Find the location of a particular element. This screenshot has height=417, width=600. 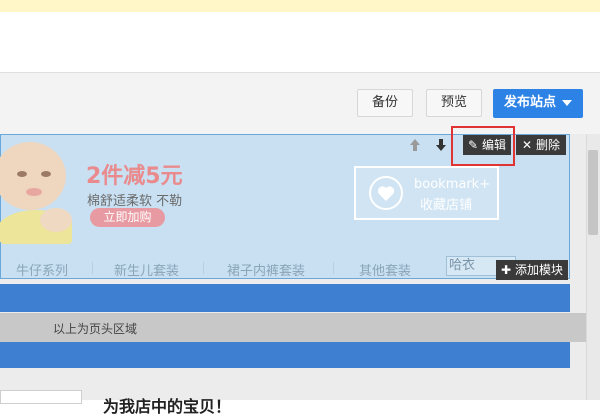

nav-item: 裙子内裤套装 is located at coordinates (266, 269).